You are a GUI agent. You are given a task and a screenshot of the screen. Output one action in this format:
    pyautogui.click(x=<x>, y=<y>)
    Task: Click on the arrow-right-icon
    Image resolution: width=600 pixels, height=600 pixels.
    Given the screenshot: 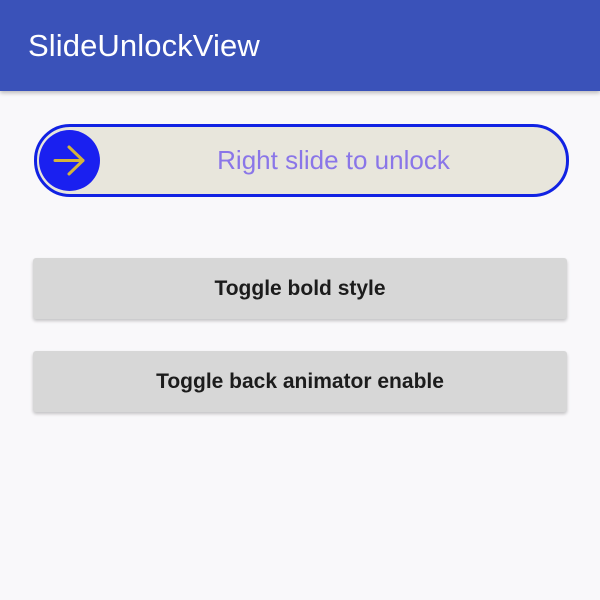 What is the action you would take?
    pyautogui.click(x=69, y=160)
    